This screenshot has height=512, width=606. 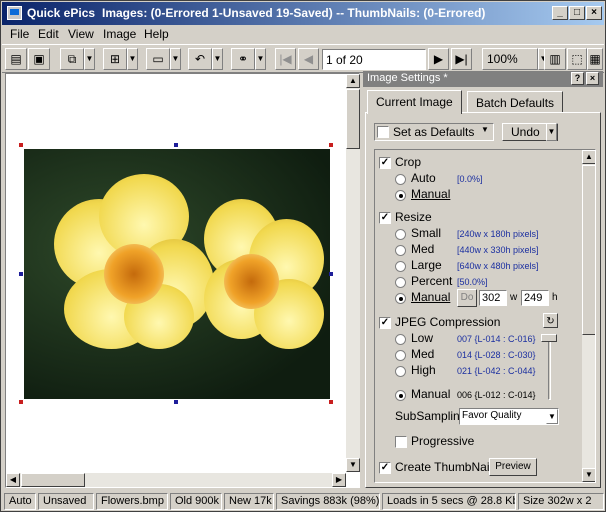 What do you see at coordinates (400, 282) in the screenshot?
I see `resize-percent-radio` at bounding box center [400, 282].